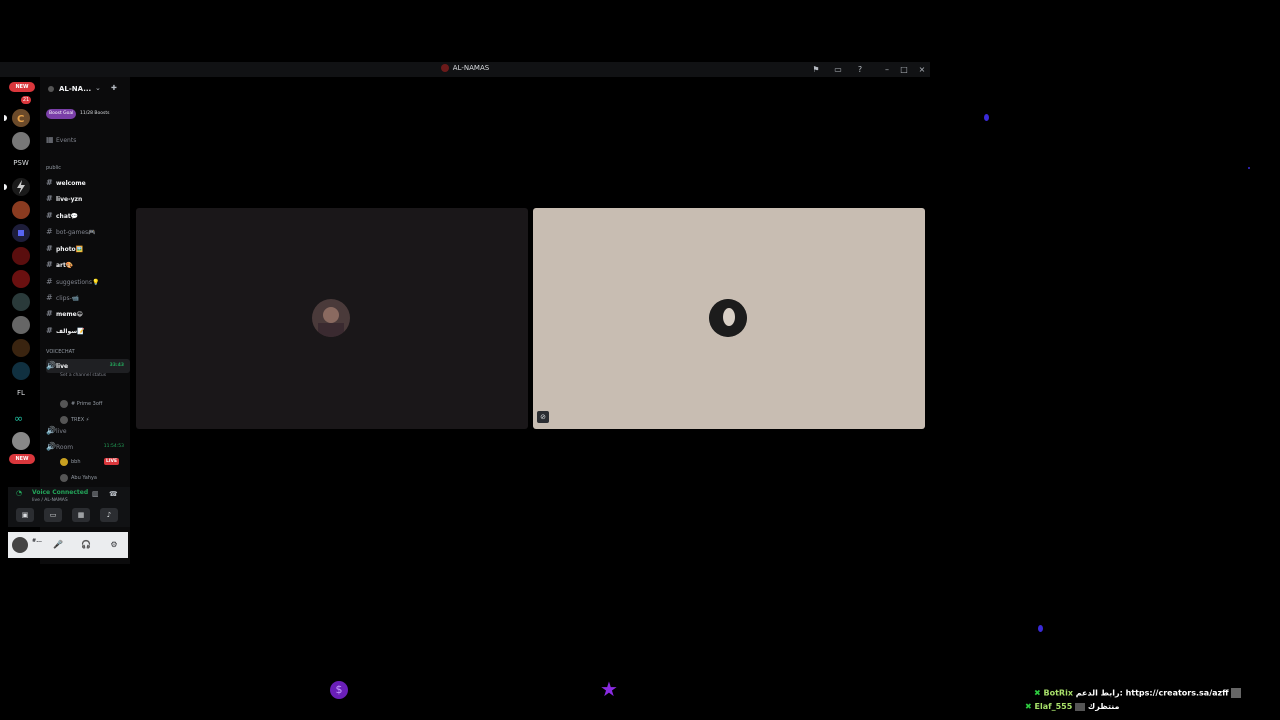 The image size is (1280, 720). I want to click on chat-username: BotRix, so click(1058, 693).